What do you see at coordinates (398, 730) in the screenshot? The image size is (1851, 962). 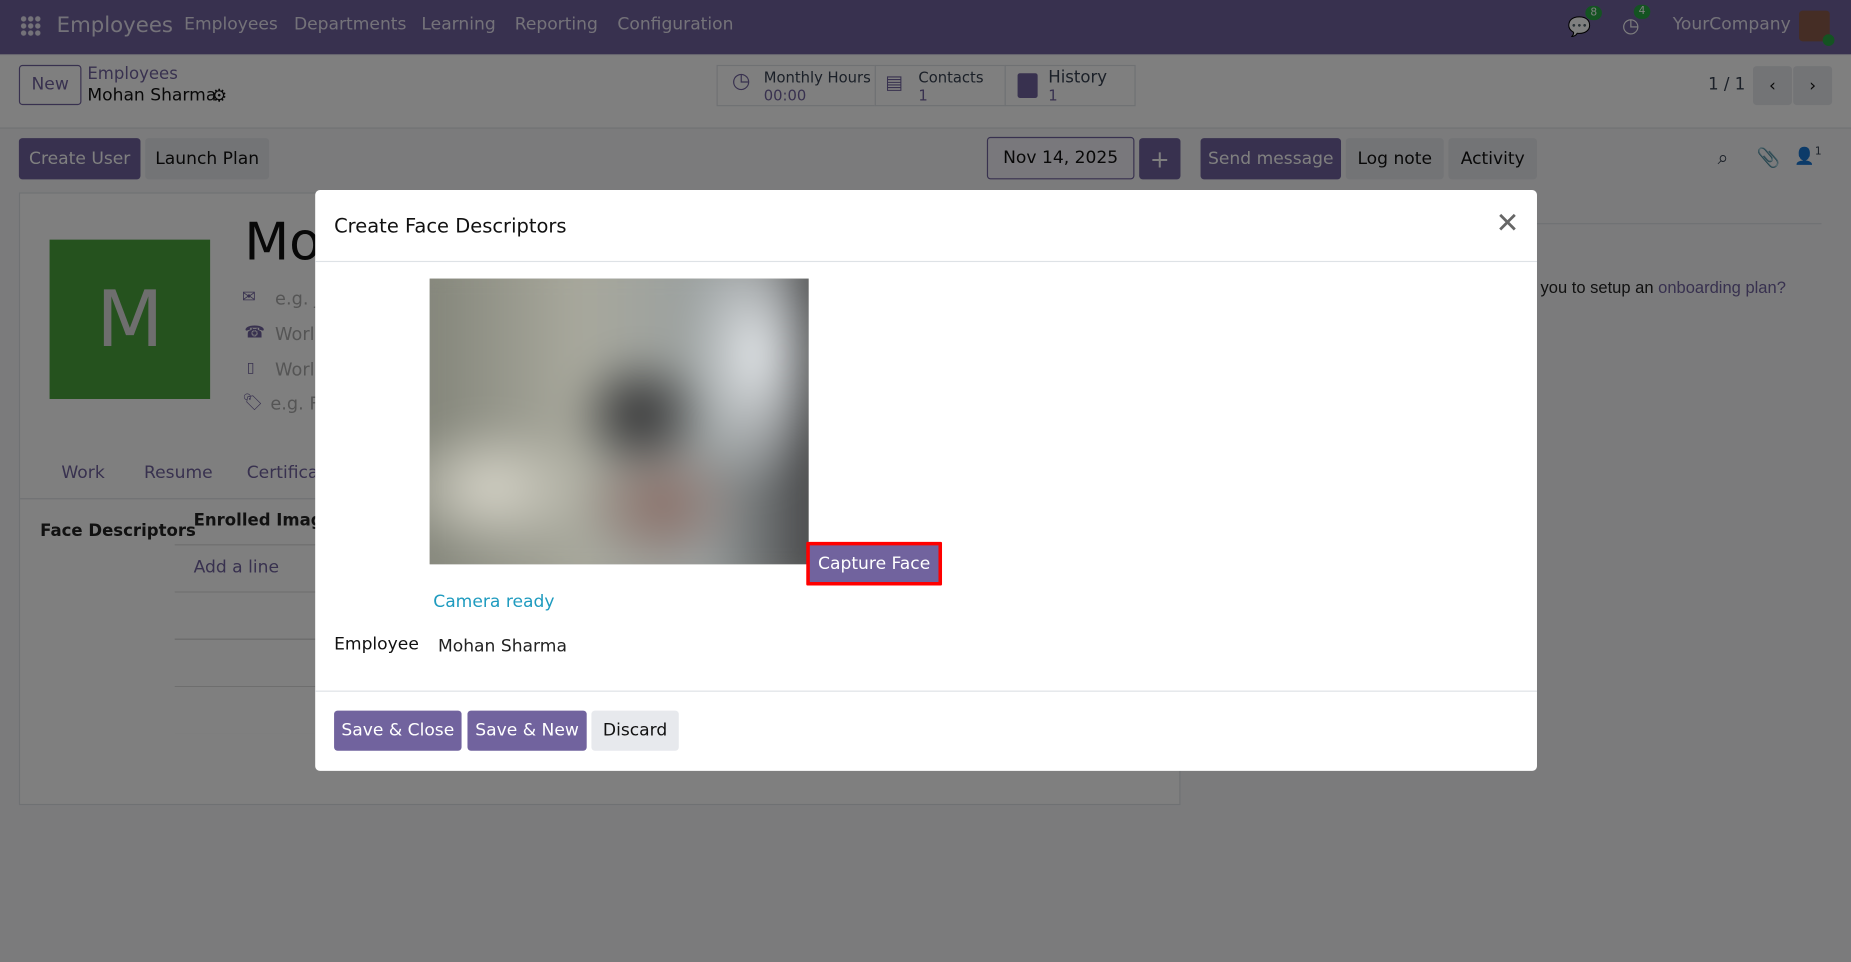 I see `save-close-button: Save & Close` at bounding box center [398, 730].